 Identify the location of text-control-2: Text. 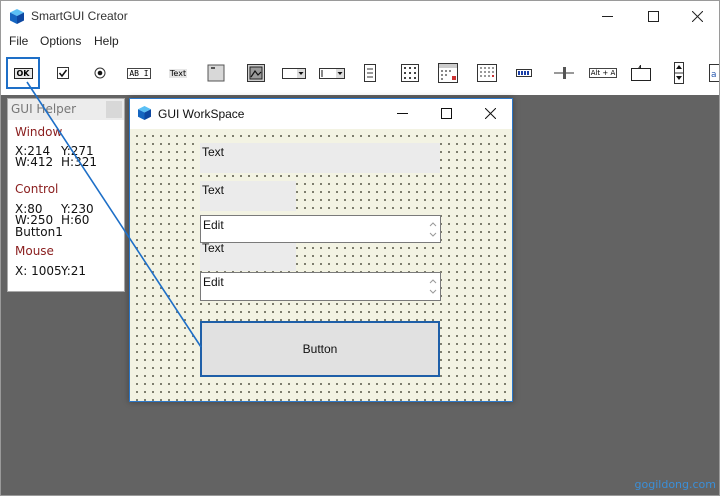
(248, 196).